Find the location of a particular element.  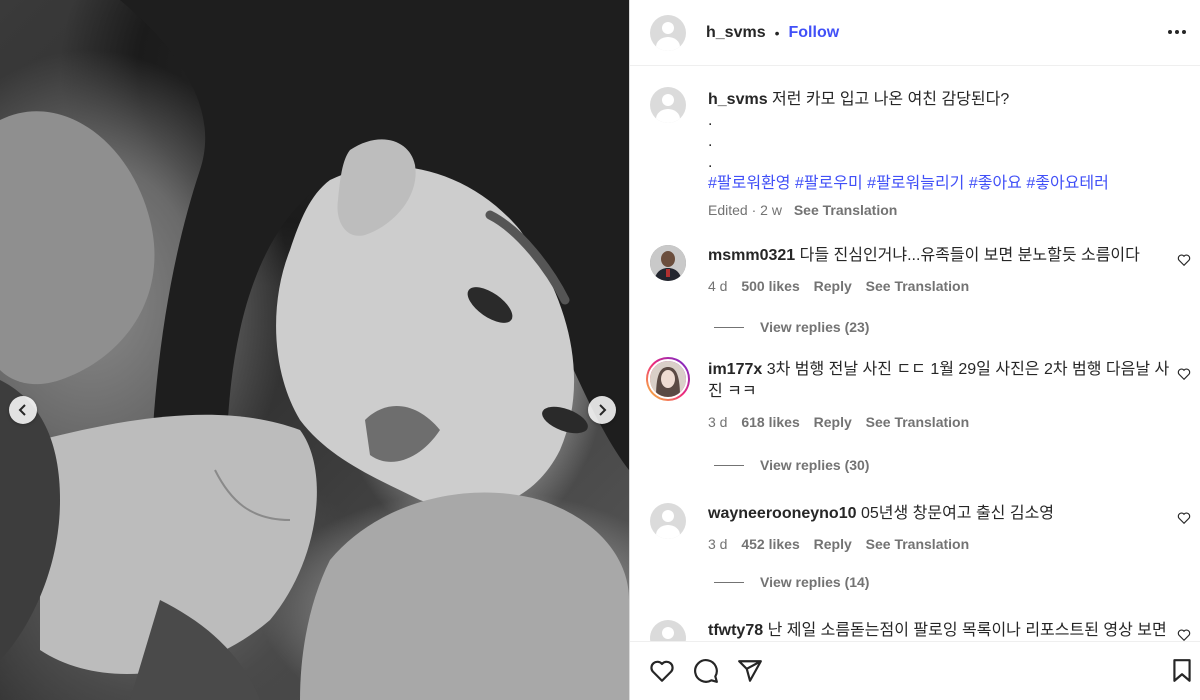

previous-photo-button is located at coordinates (23, 410).